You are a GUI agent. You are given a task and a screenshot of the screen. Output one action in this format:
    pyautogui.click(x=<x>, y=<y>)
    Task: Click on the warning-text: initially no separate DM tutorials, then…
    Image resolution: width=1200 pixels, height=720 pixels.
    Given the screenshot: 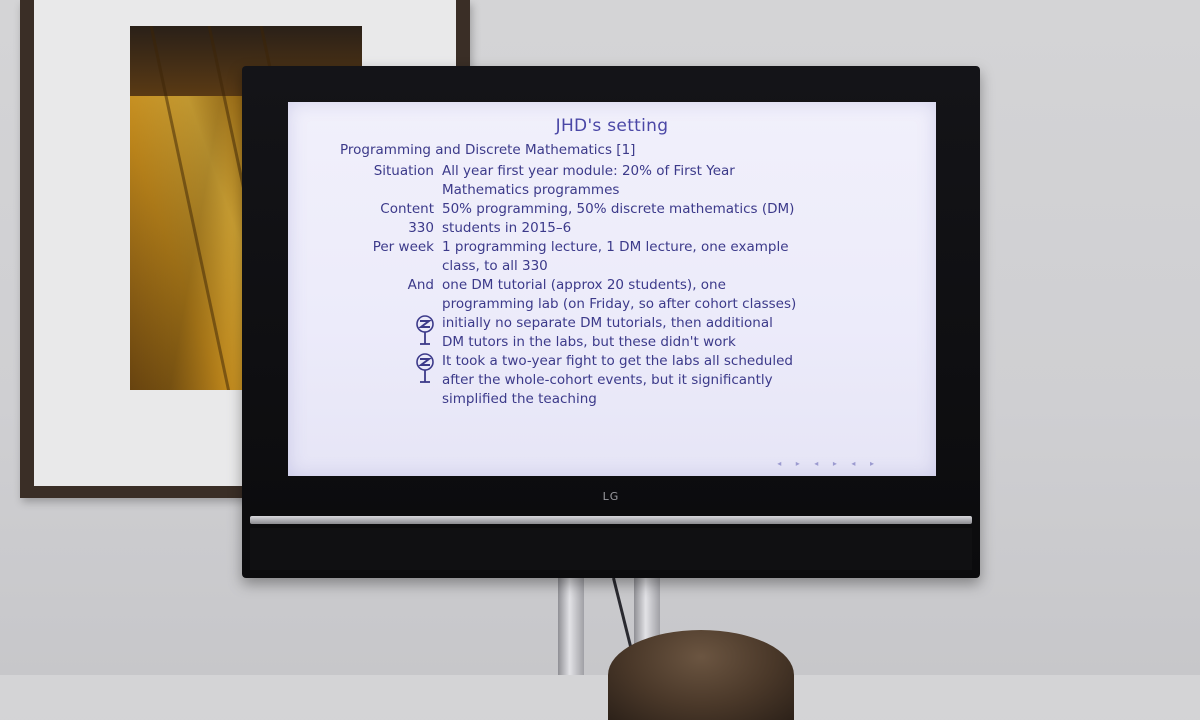 What is the action you would take?
    pyautogui.click(x=607, y=323)
    